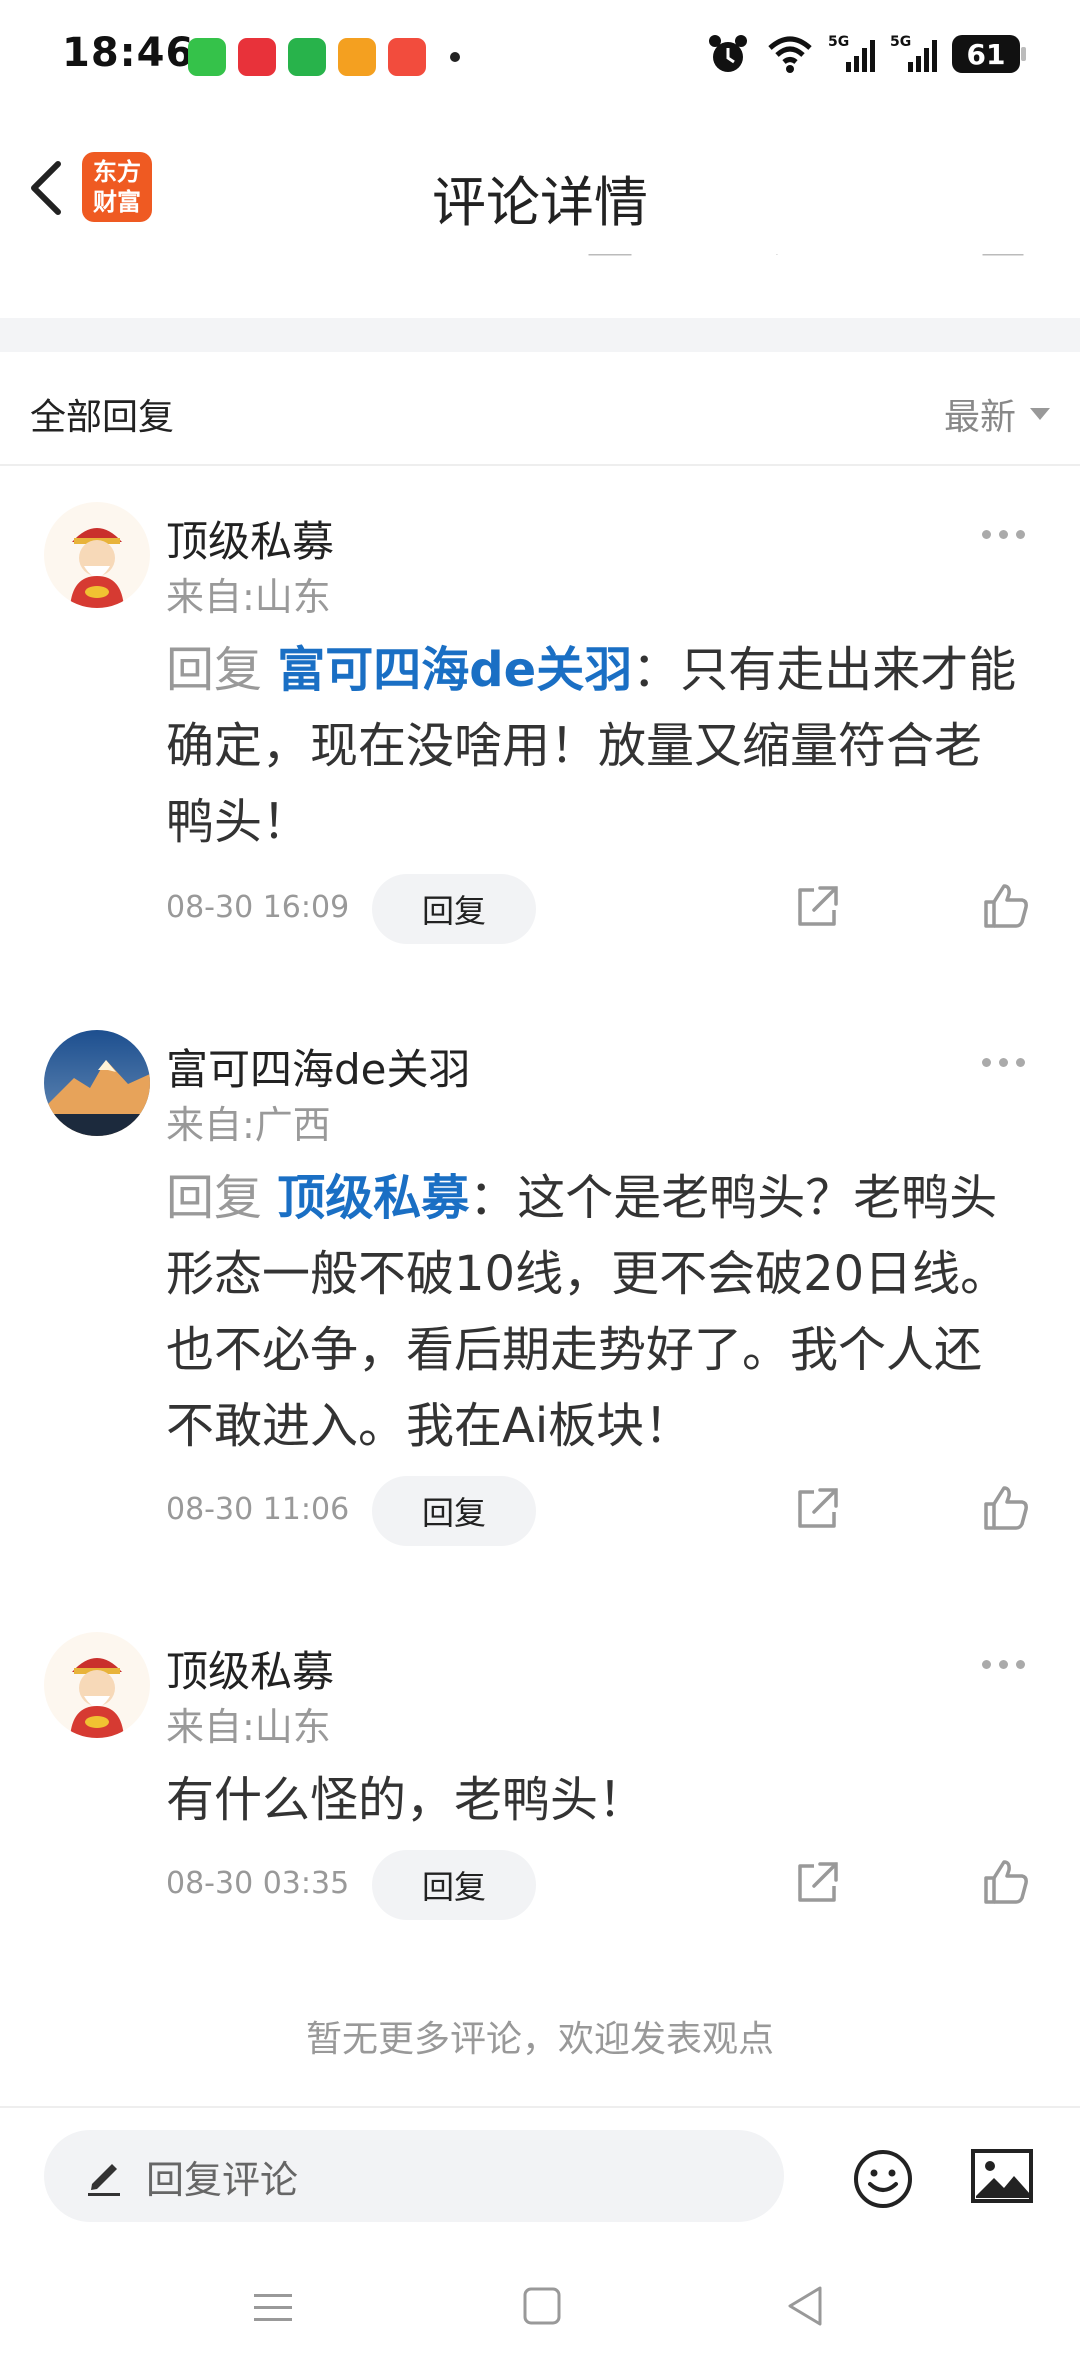 The image size is (1080, 2376). I want to click on status-notification-icons, so click(324, 57).